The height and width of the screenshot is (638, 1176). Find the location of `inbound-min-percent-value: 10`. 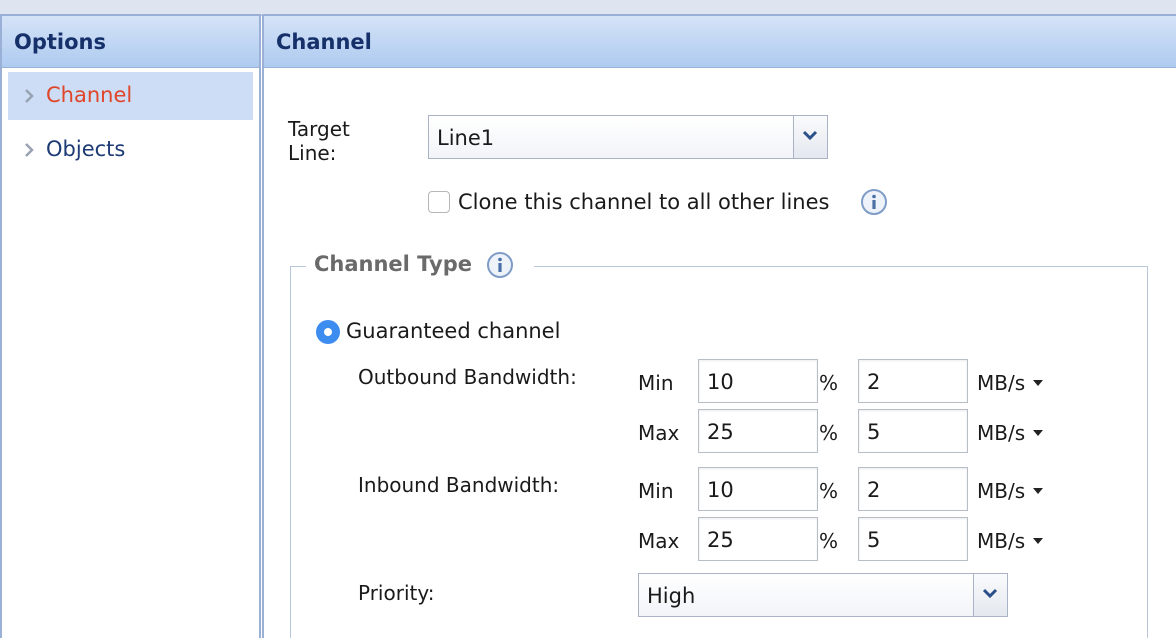

inbound-min-percent-value: 10 is located at coordinates (720, 490).